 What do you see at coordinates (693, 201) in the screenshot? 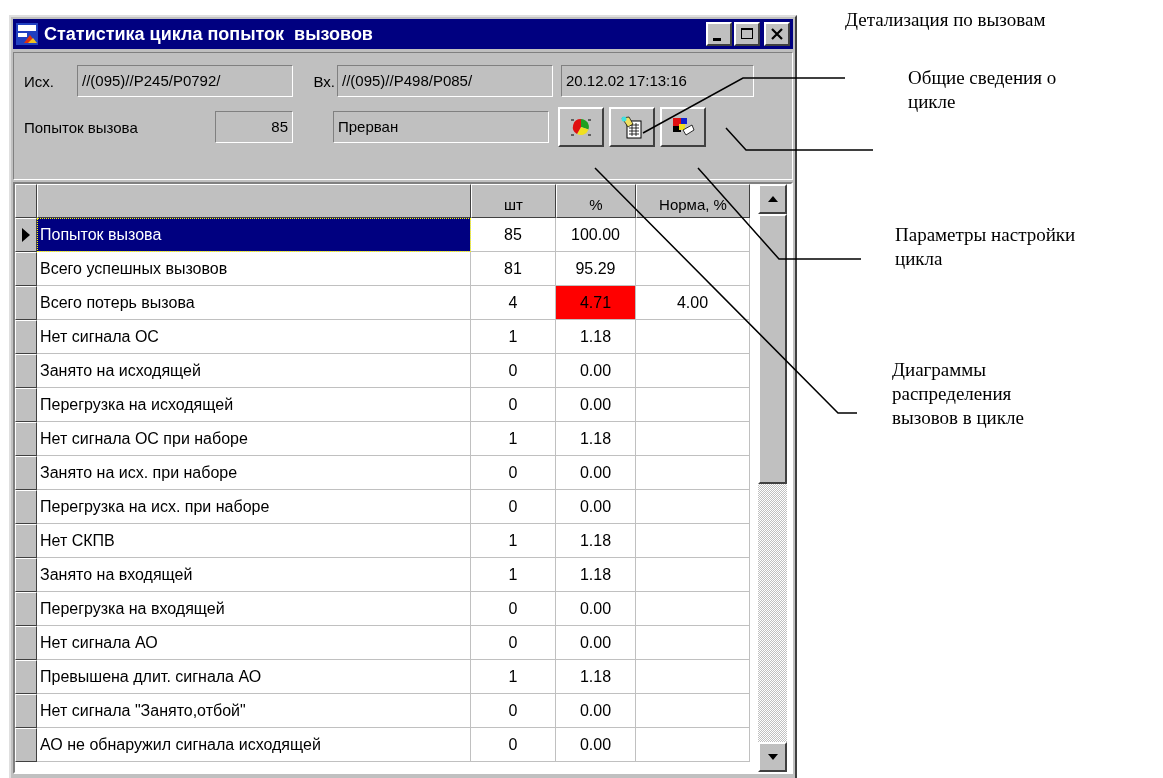
I see `column-header: Норма, %` at bounding box center [693, 201].